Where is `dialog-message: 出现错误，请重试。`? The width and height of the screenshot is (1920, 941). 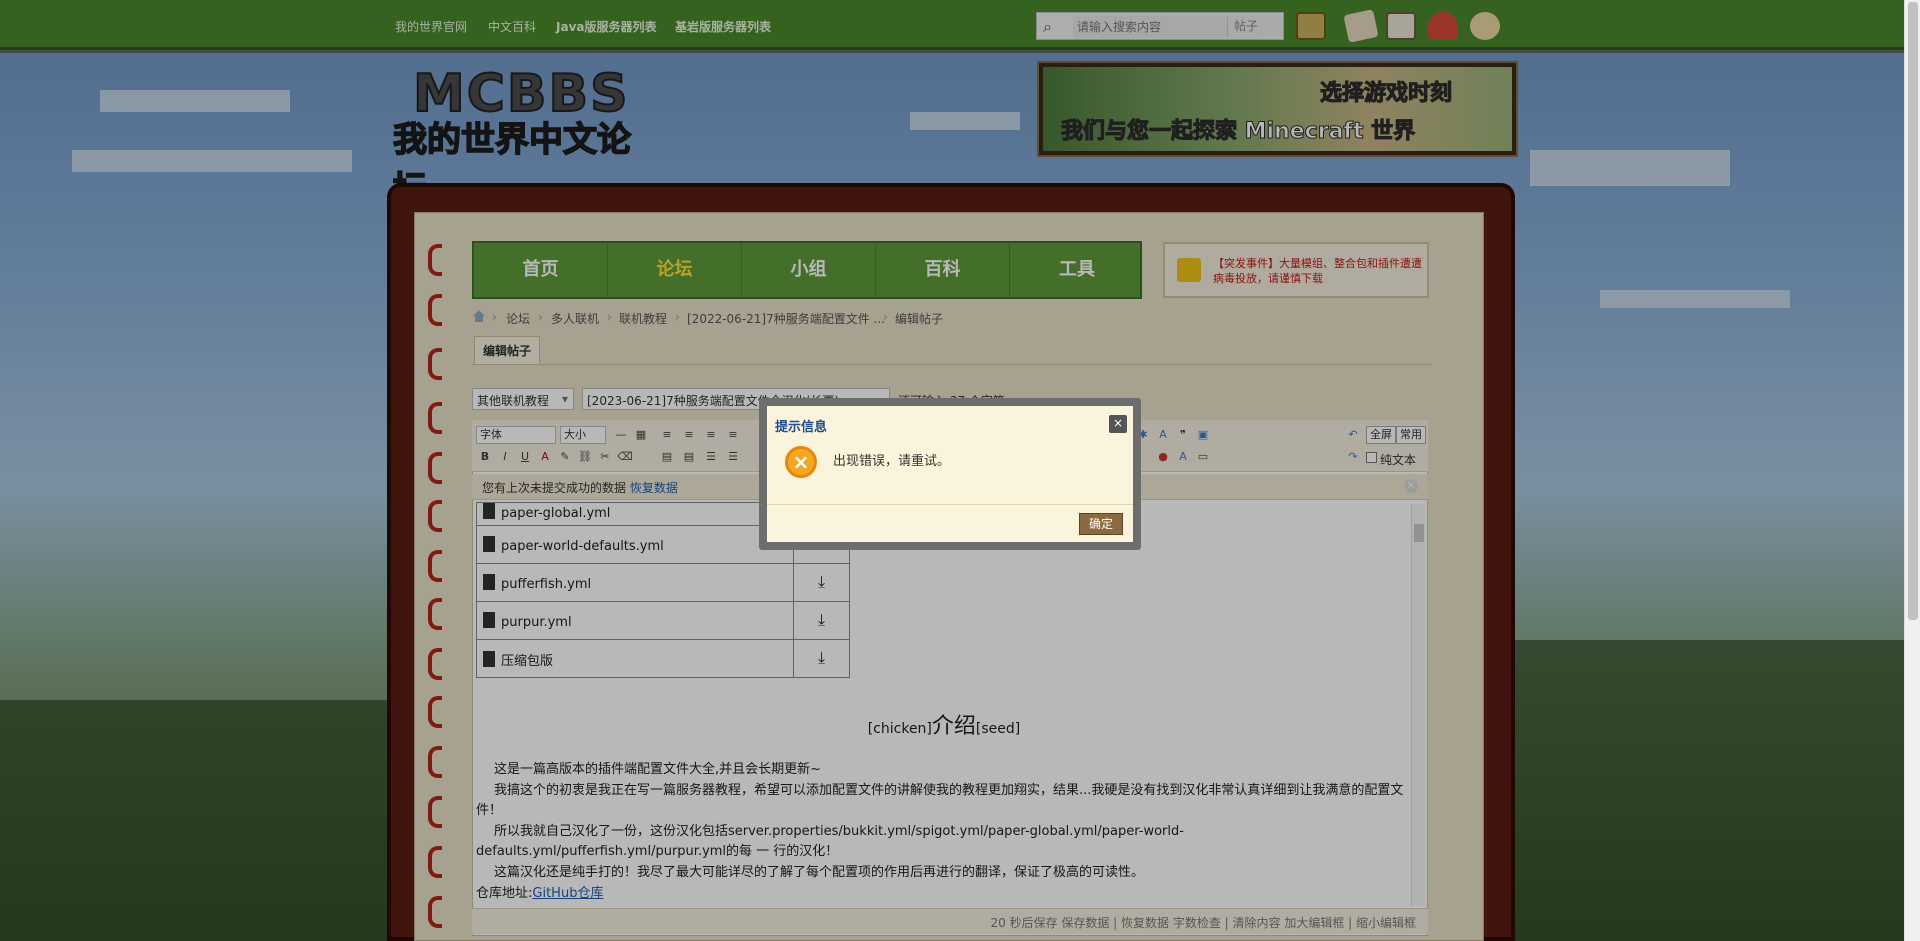
dialog-message: 出现错误，请重试。 is located at coordinates (892, 461).